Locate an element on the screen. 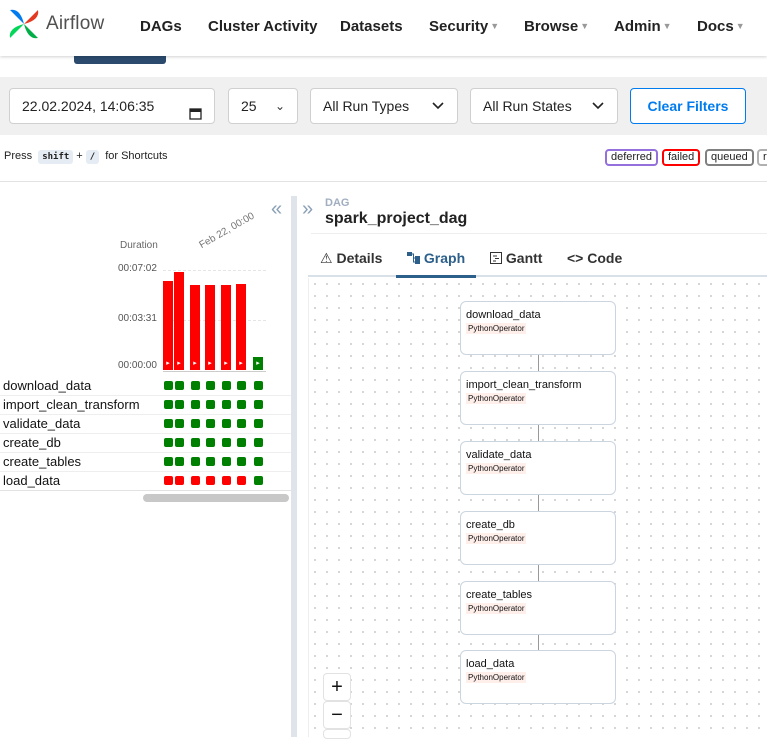 This screenshot has height=739, width=767. expand-details-icon: » is located at coordinates (307, 209).